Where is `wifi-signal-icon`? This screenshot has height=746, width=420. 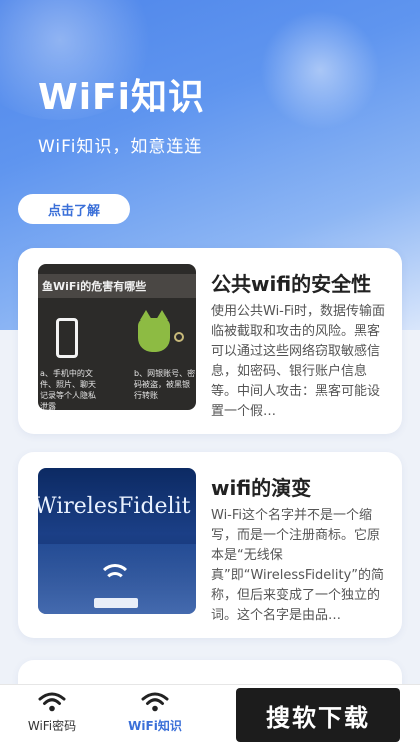
wifi-signal-icon is located at coordinates (115, 583).